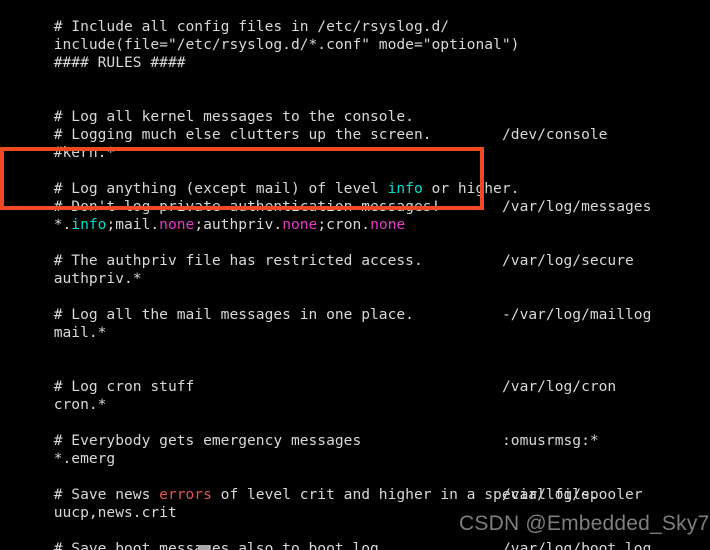 The width and height of the screenshot is (710, 550). What do you see at coordinates (355, 269) in the screenshot?
I see `code-line-authpriv: authpriv.* /var/log/secure` at bounding box center [355, 269].